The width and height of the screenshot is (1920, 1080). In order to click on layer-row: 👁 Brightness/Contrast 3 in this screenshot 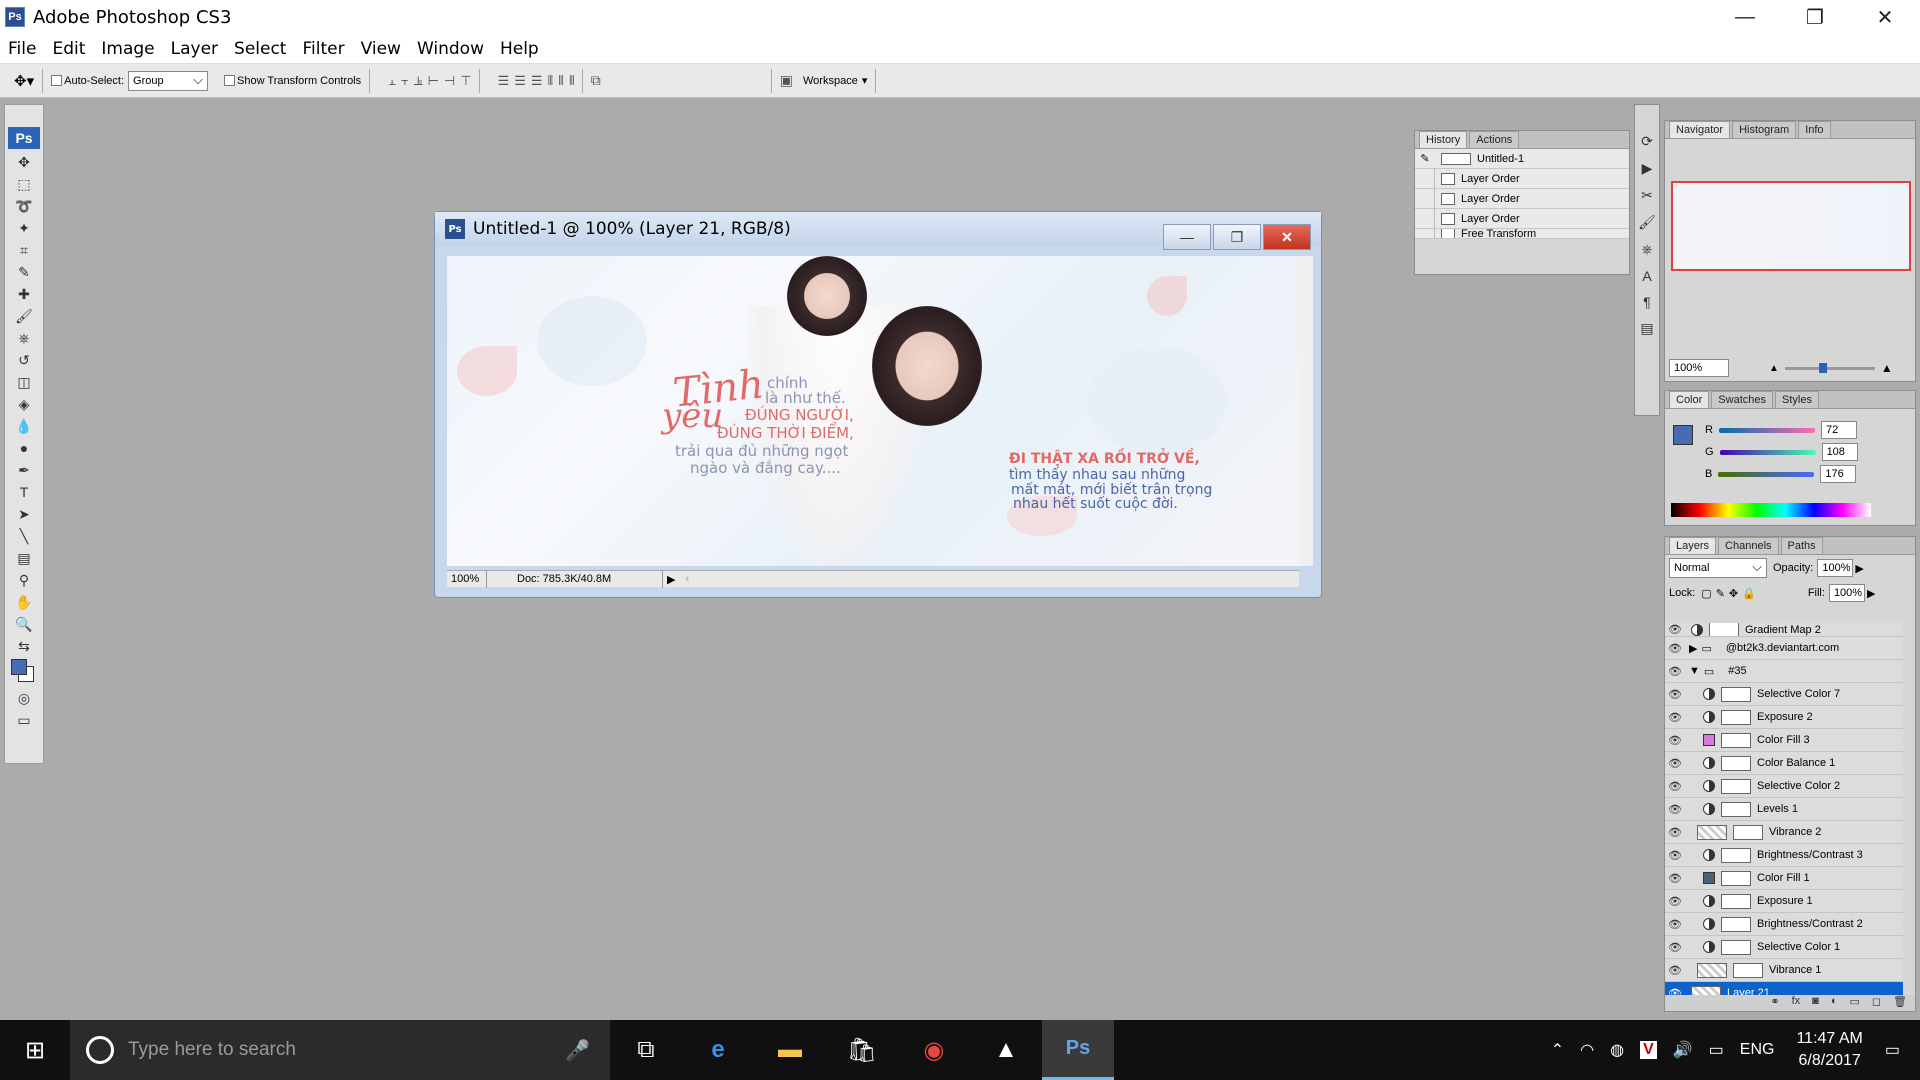, I will do `click(1784, 855)`.